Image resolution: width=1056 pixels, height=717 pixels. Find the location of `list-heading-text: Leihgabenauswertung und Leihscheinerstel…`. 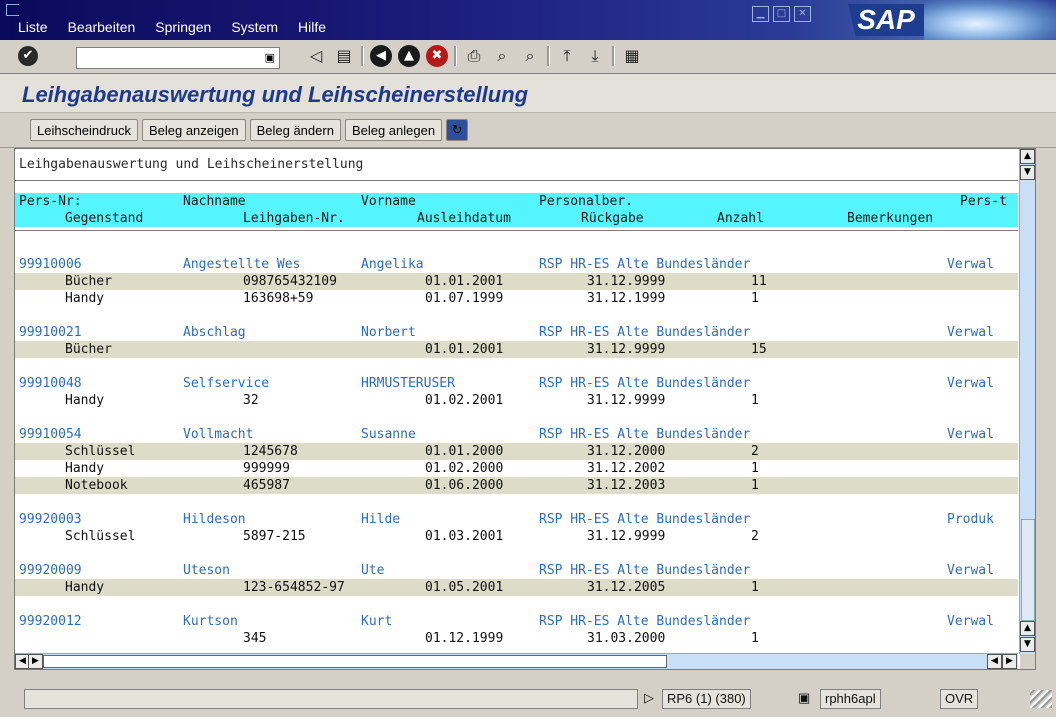

list-heading-text: Leihgabenauswertung und Leihscheinerstel… is located at coordinates (191, 164).